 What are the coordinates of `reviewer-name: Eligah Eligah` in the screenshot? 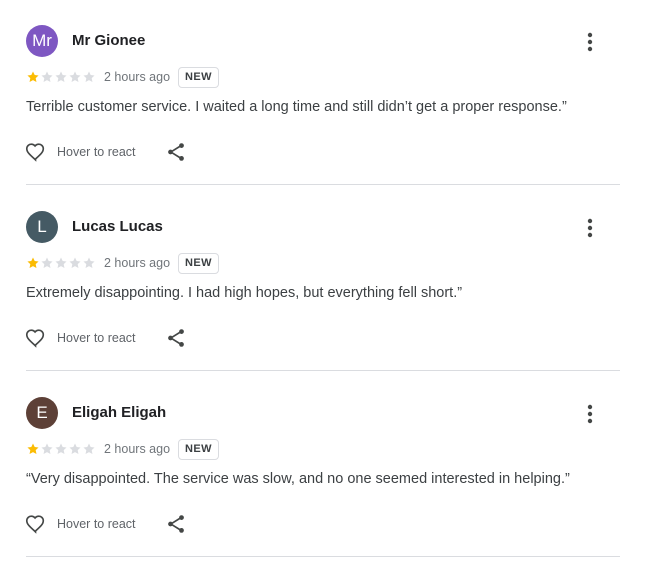 It's located at (119, 412).